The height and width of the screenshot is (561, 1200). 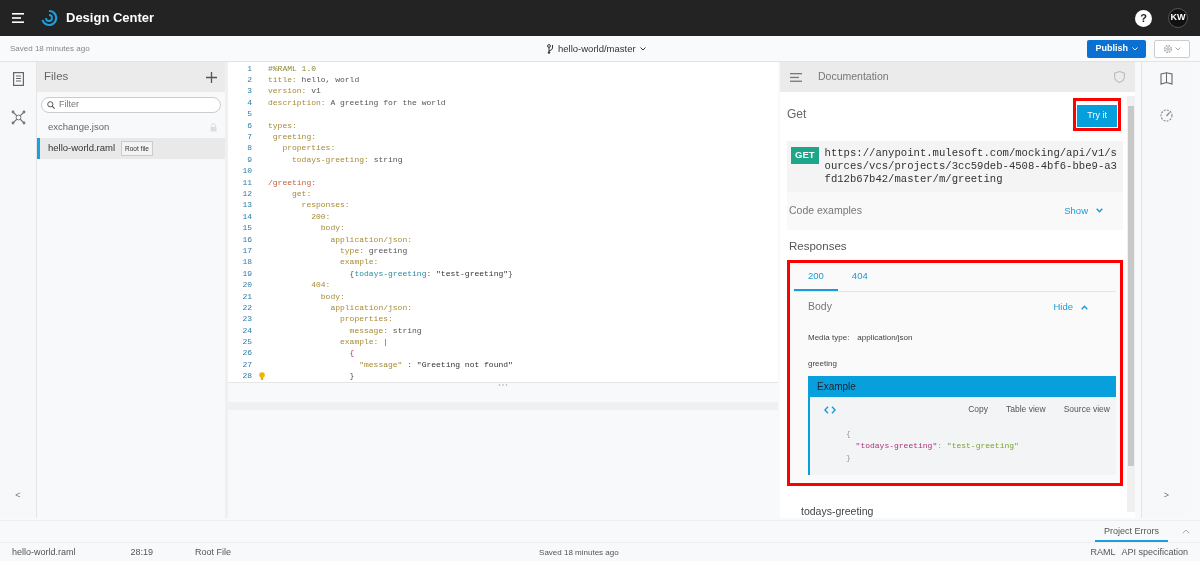 What do you see at coordinates (246, 205) in the screenshot?
I see `line-number: 13` at bounding box center [246, 205].